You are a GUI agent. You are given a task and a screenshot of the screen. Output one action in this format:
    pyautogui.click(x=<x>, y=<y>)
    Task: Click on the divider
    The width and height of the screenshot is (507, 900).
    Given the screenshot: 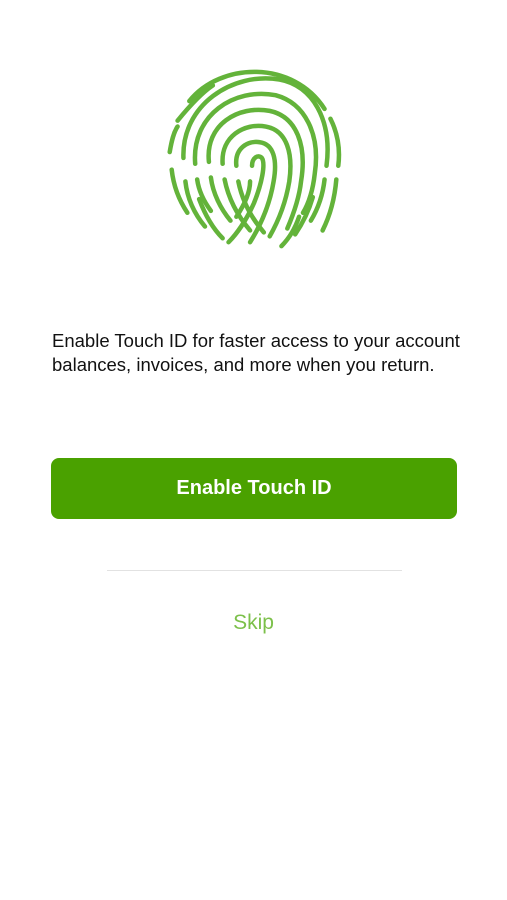 What is the action you would take?
    pyautogui.click(x=254, y=570)
    